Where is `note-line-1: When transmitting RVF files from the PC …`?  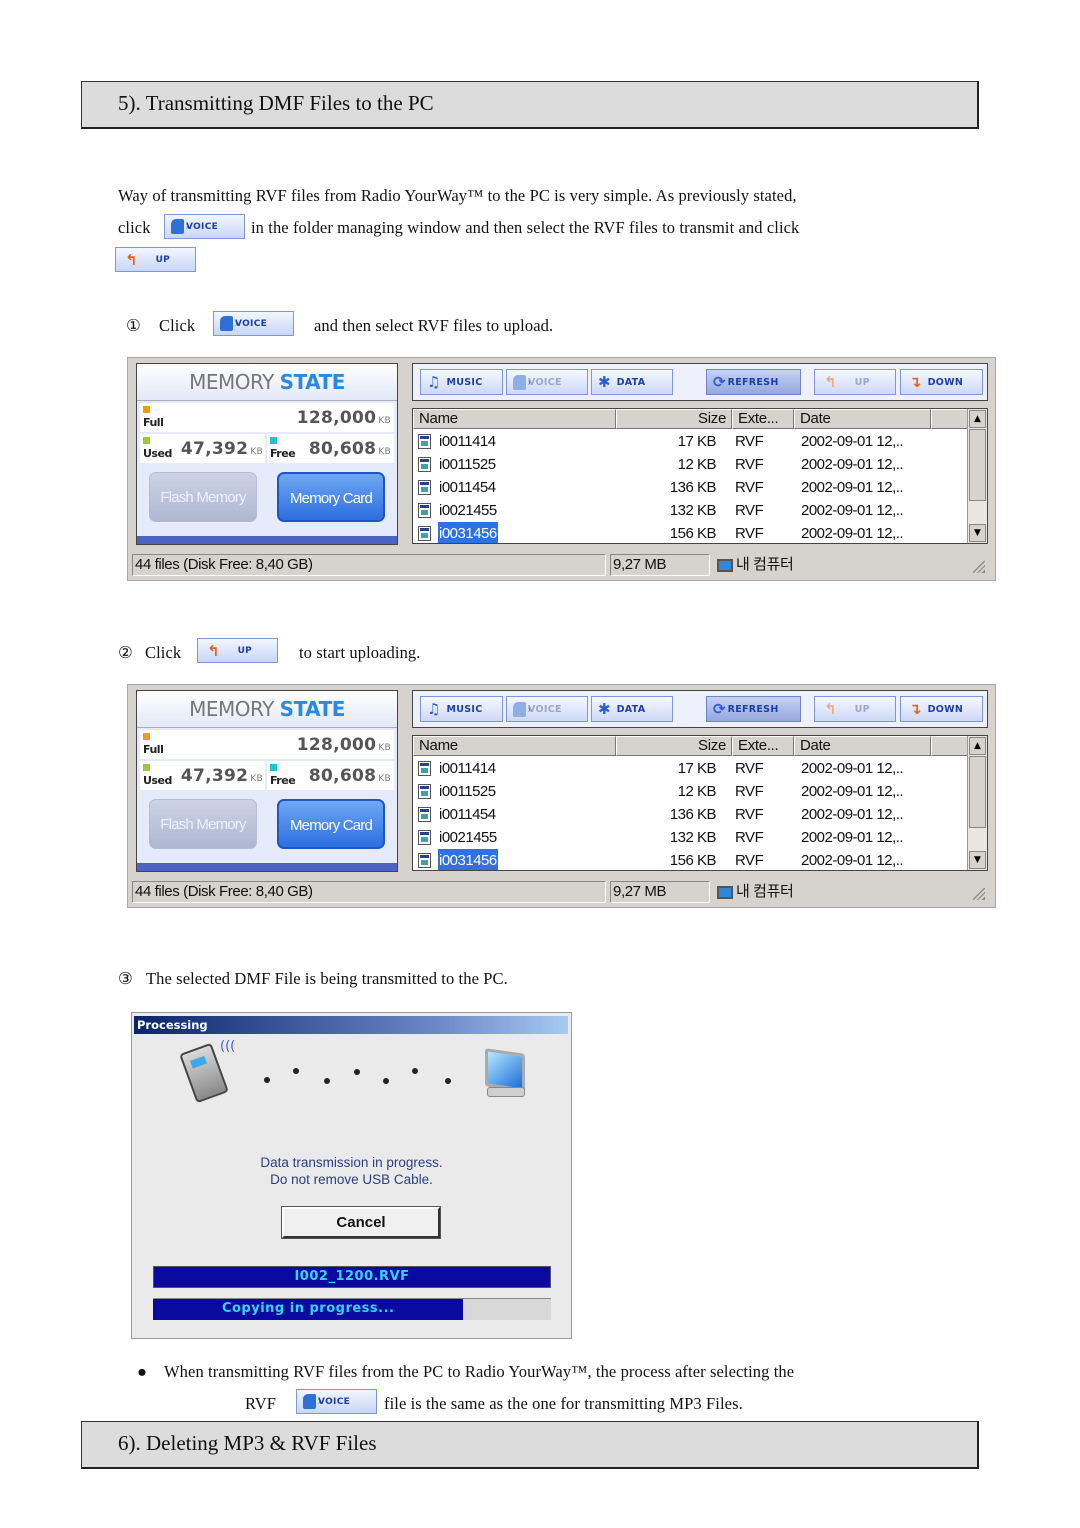
note-line-1: When transmitting RVF files from the PC … is located at coordinates (479, 1371).